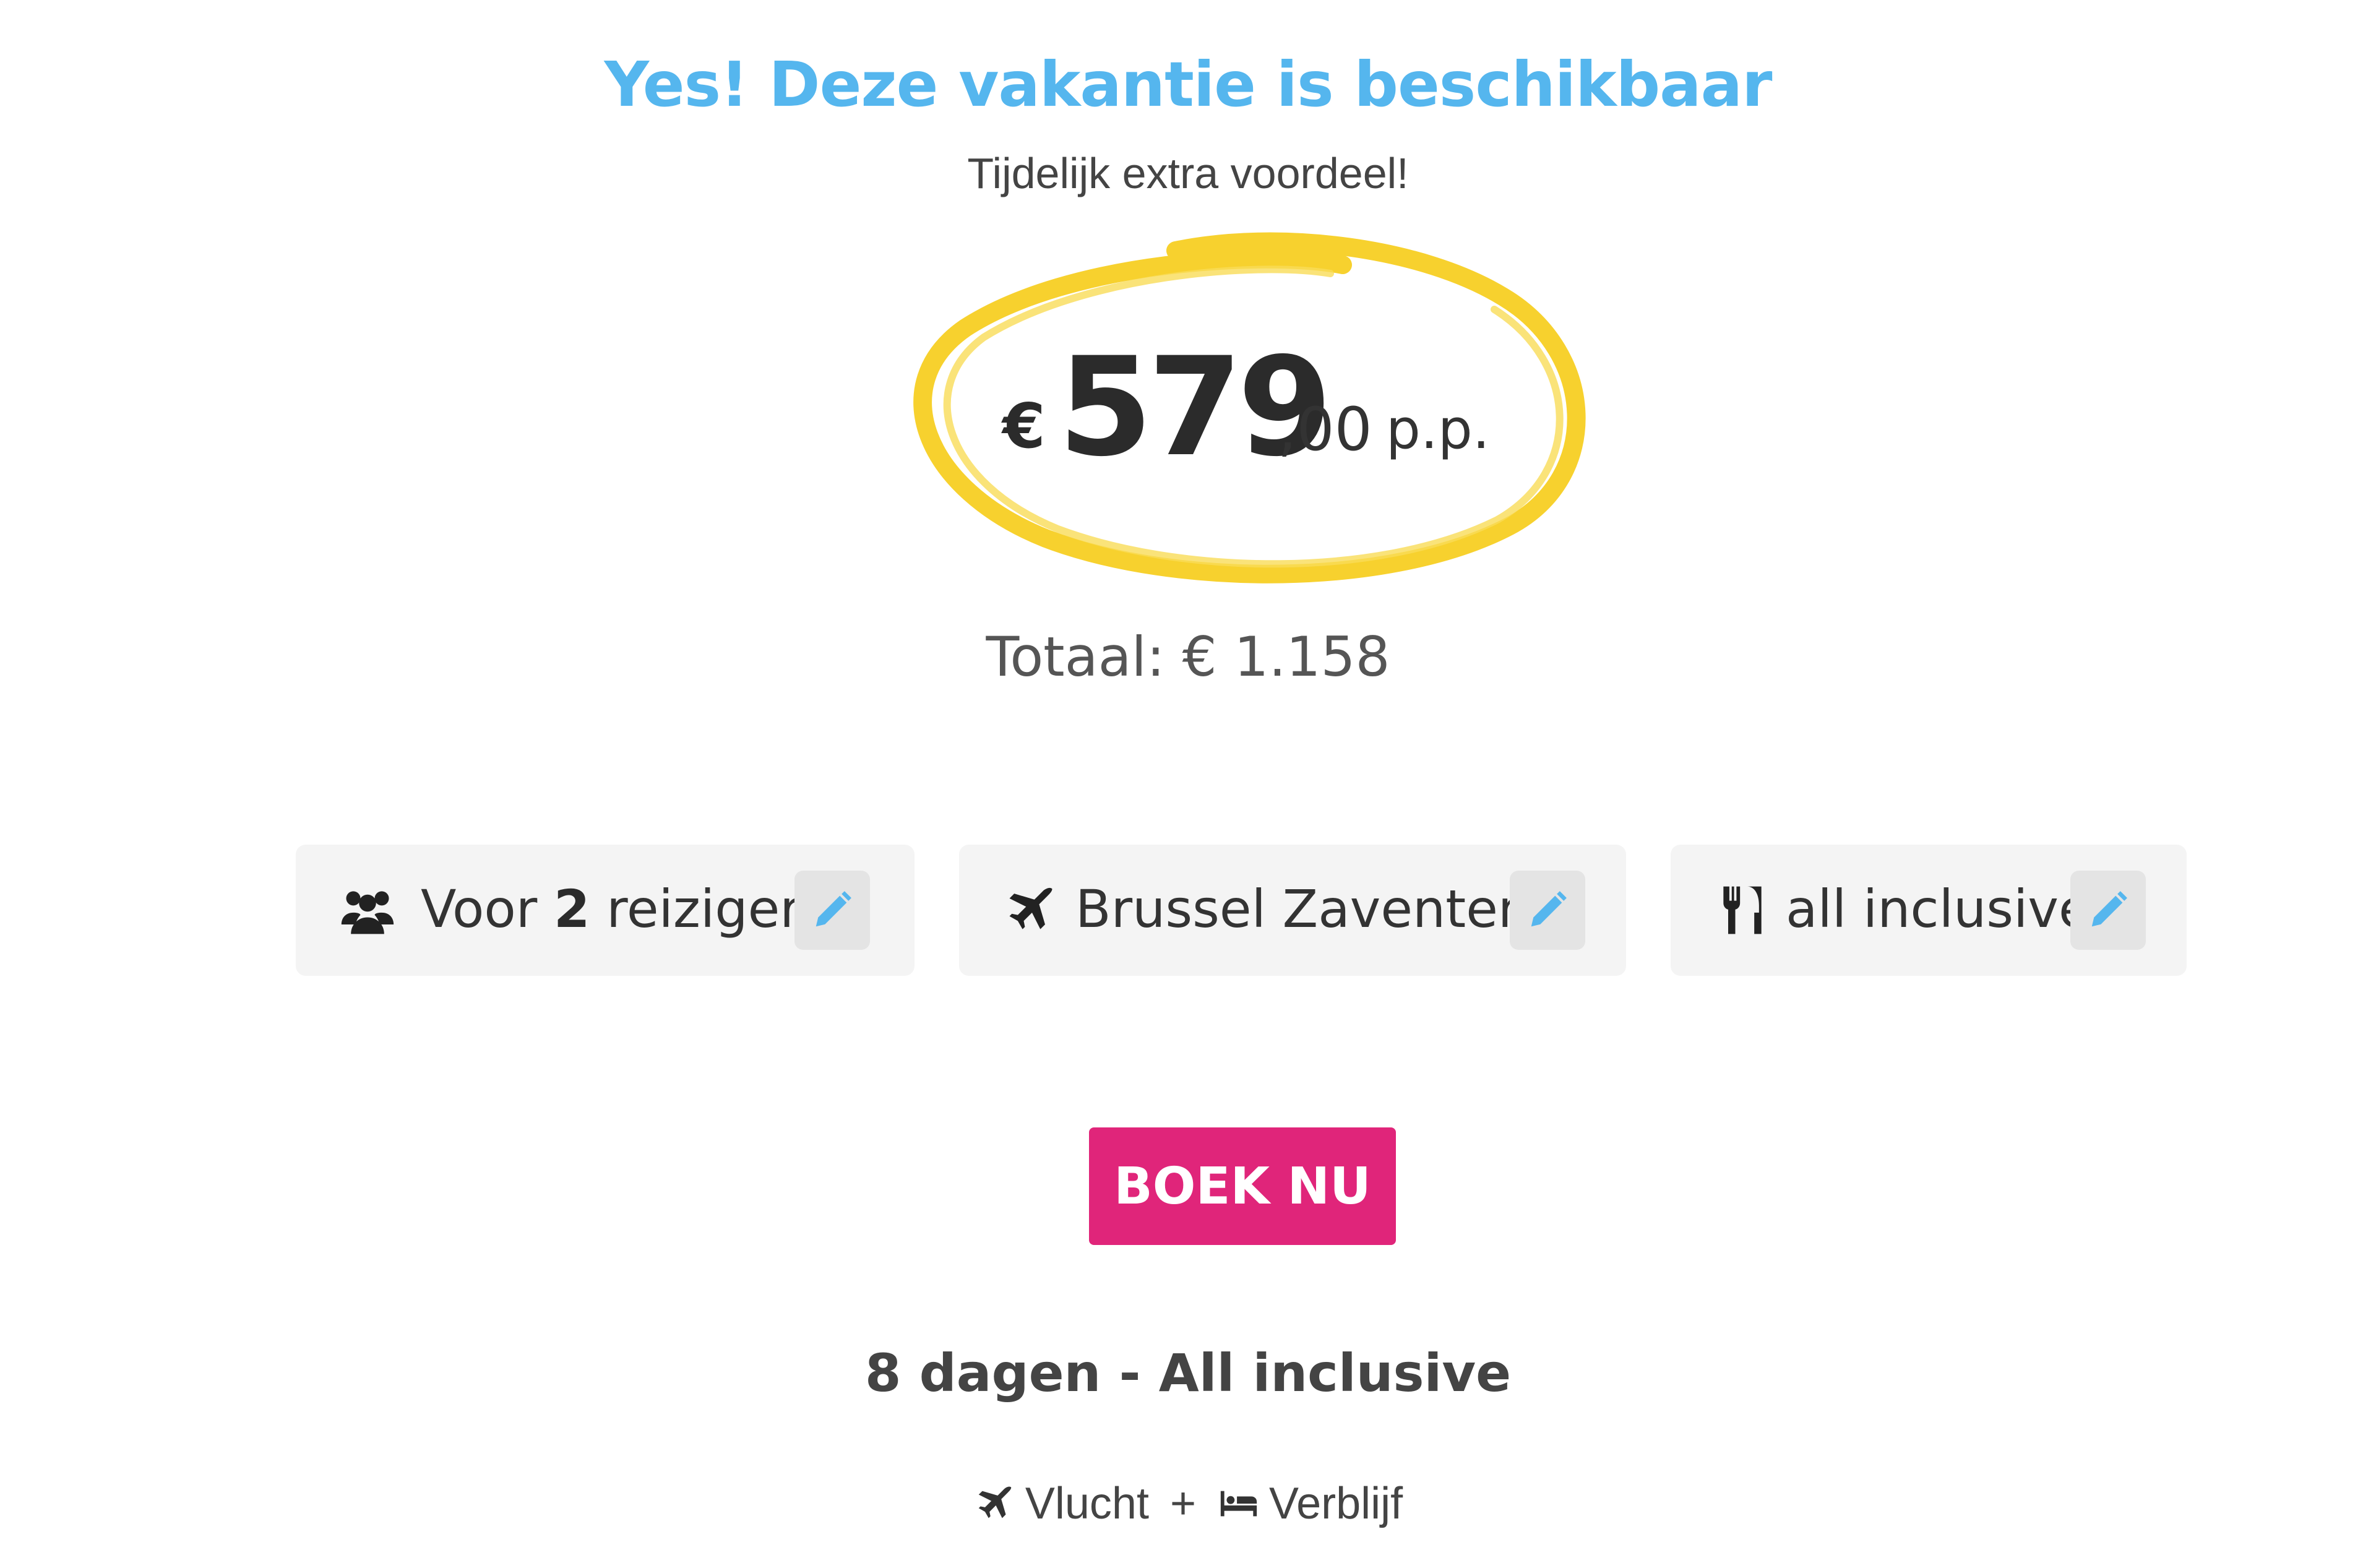 The width and height of the screenshot is (2376, 1568). I want to click on availability-headline: Yes! Deze vakantie is beschikbaar, so click(1188, 84).